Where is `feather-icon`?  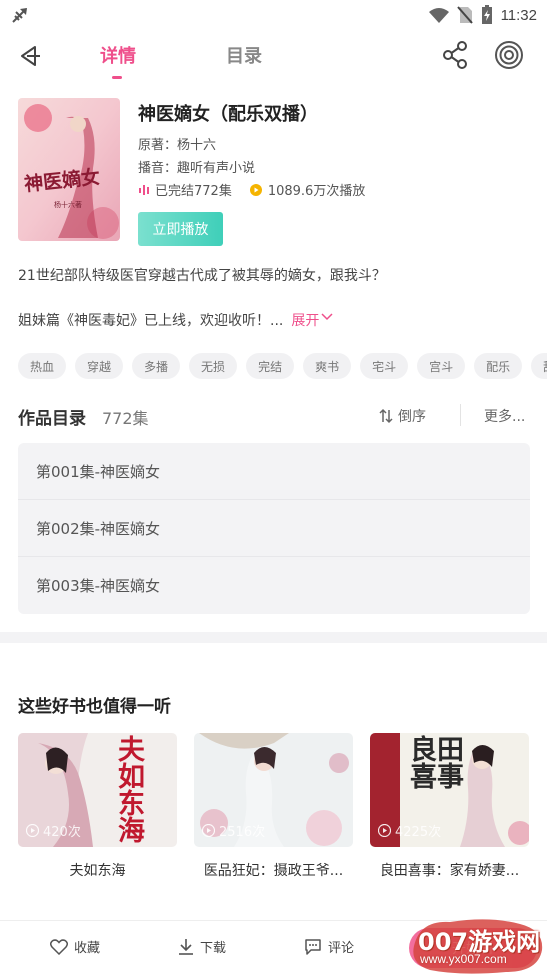
feather-icon is located at coordinates (19, 15).